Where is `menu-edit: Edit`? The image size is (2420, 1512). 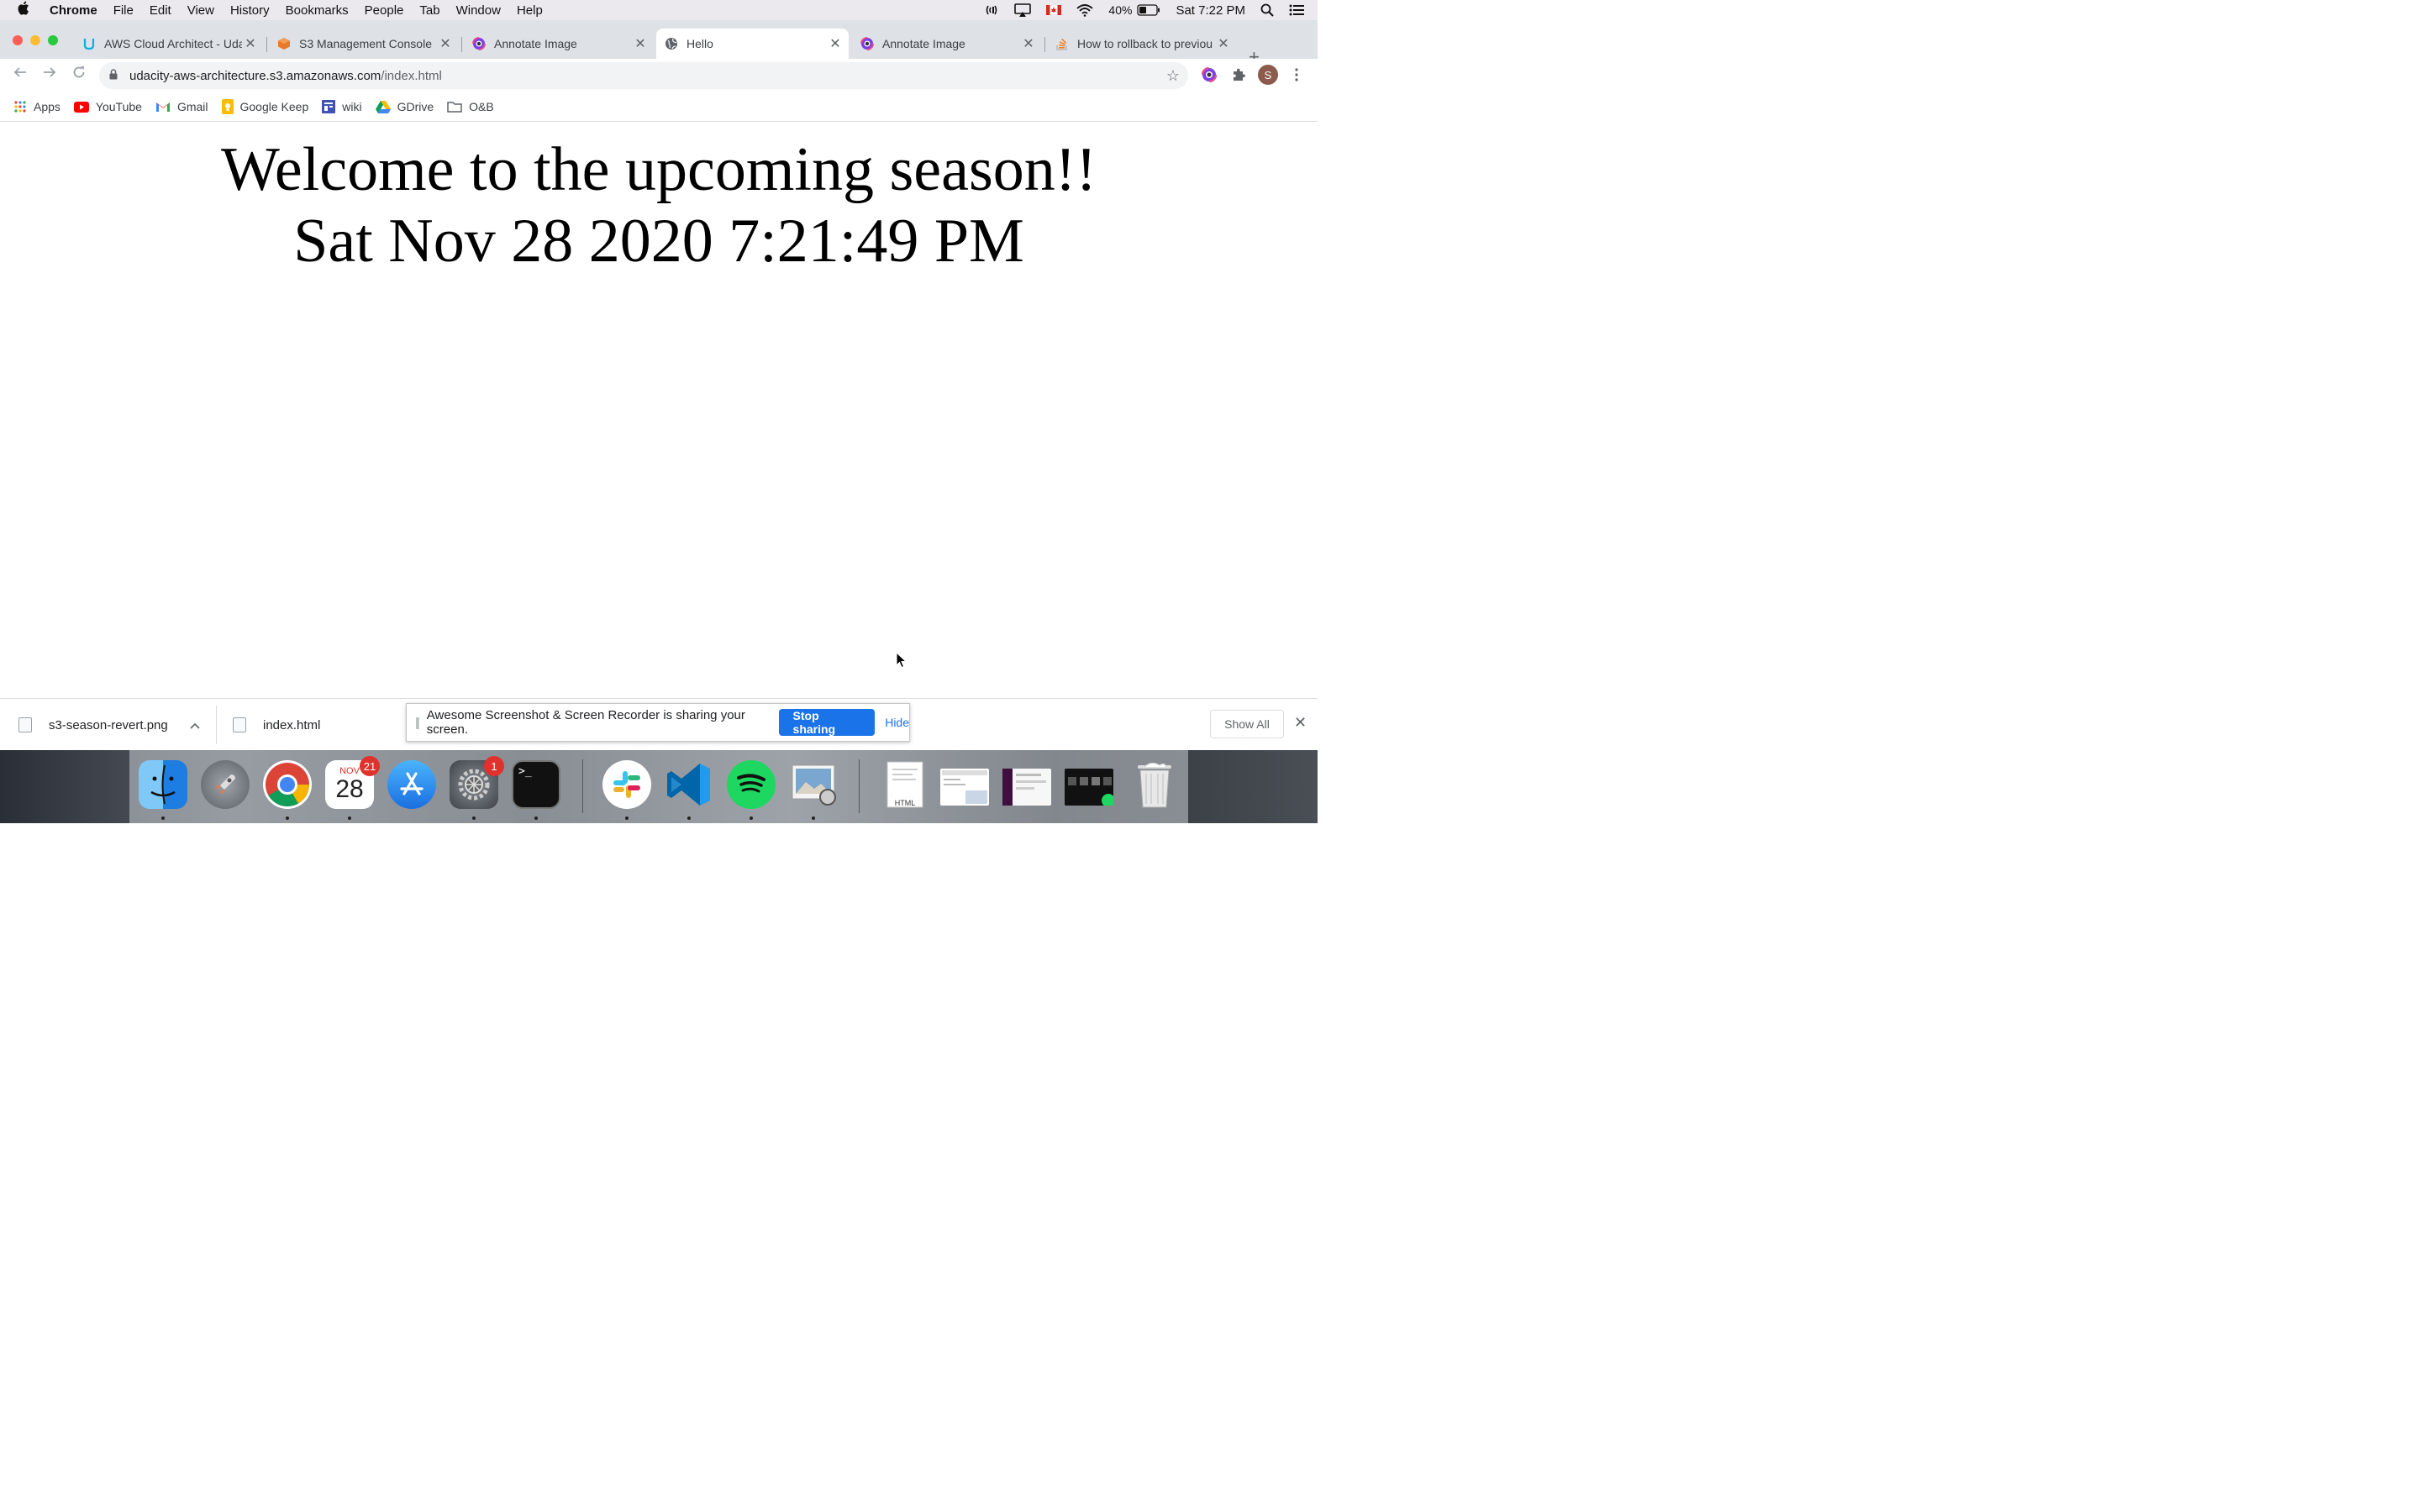
menu-edit: Edit is located at coordinates (161, 10).